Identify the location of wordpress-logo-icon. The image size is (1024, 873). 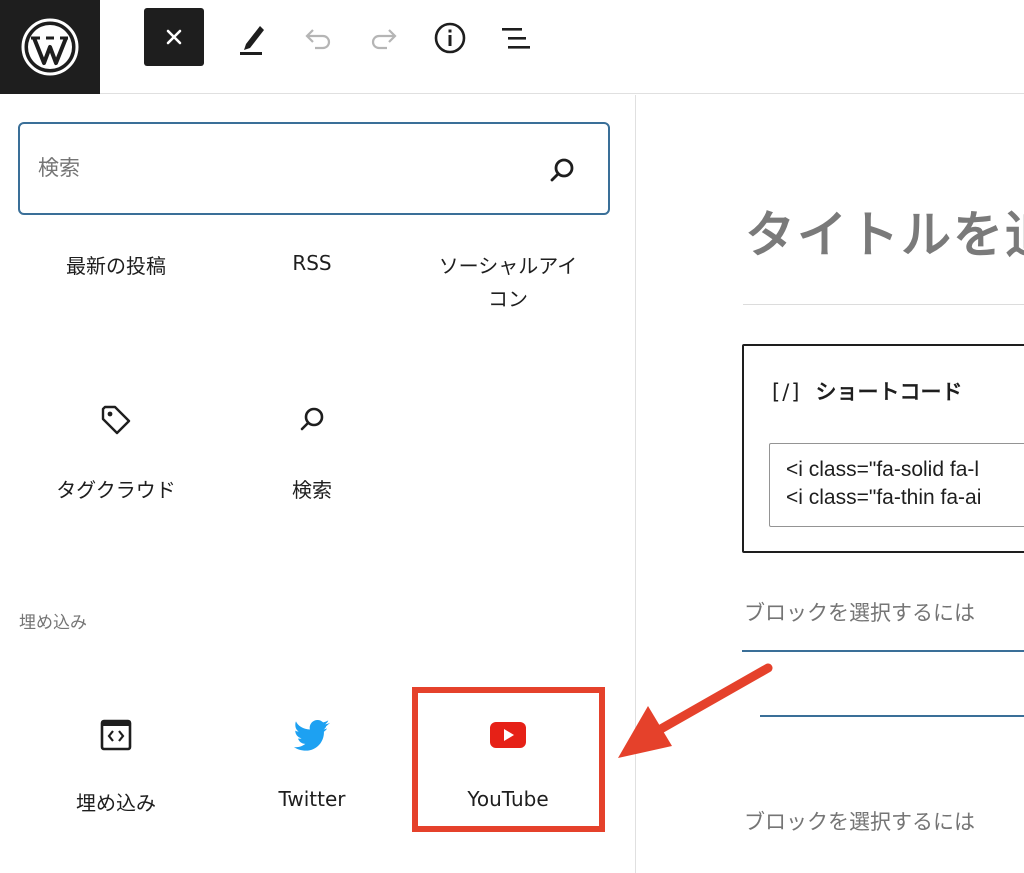
(50, 47).